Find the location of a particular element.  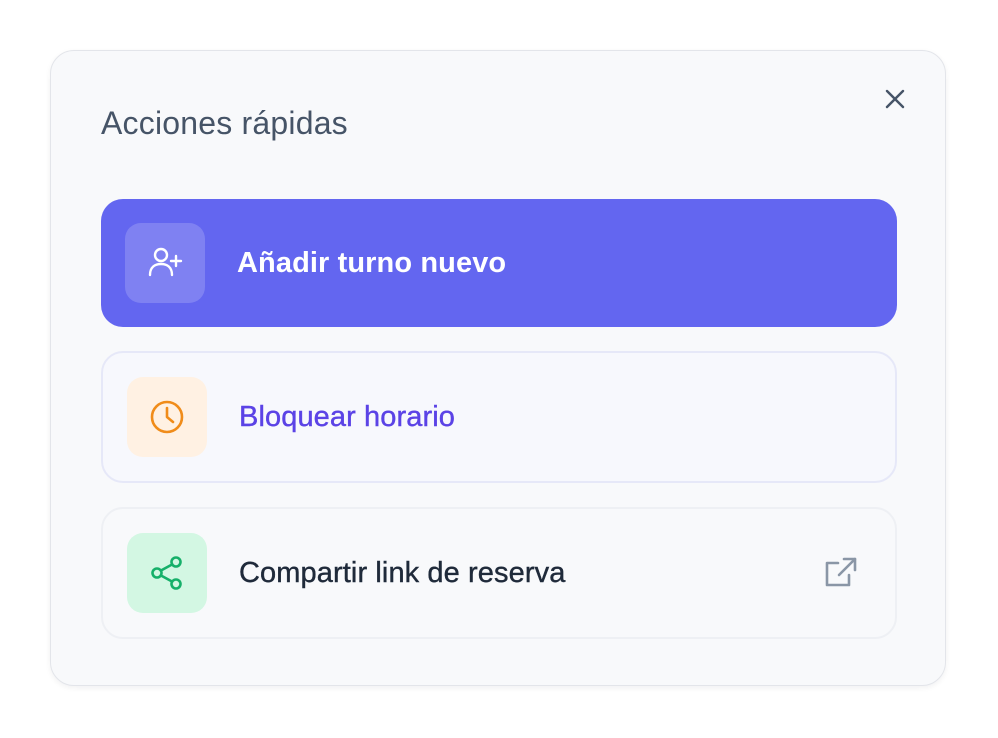

close-icon is located at coordinates (895, 99).